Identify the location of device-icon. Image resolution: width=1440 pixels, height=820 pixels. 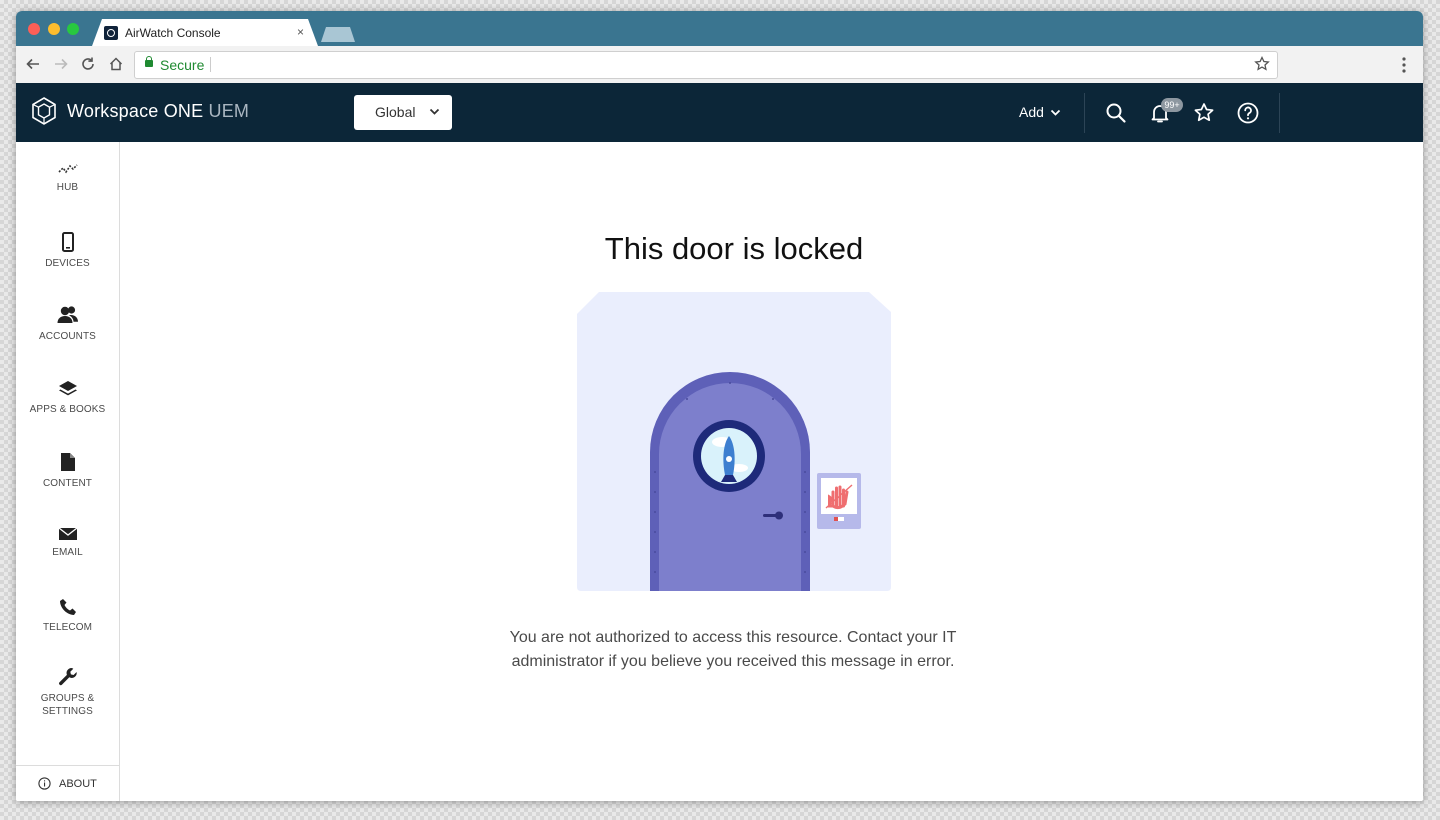
(67, 242).